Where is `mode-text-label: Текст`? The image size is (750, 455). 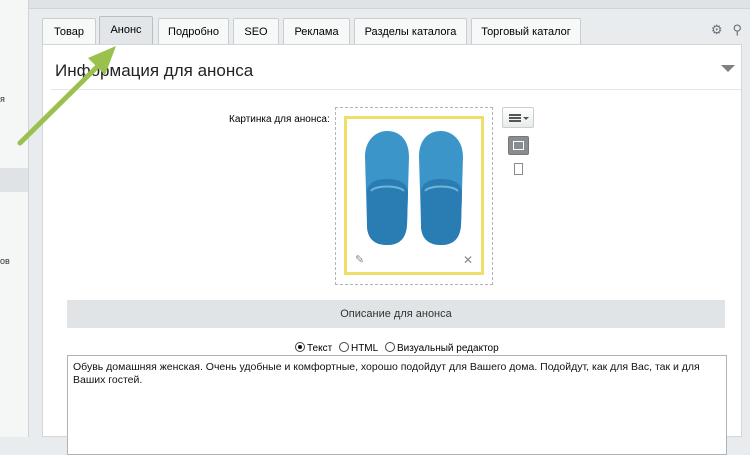 mode-text-label: Текст is located at coordinates (320, 348).